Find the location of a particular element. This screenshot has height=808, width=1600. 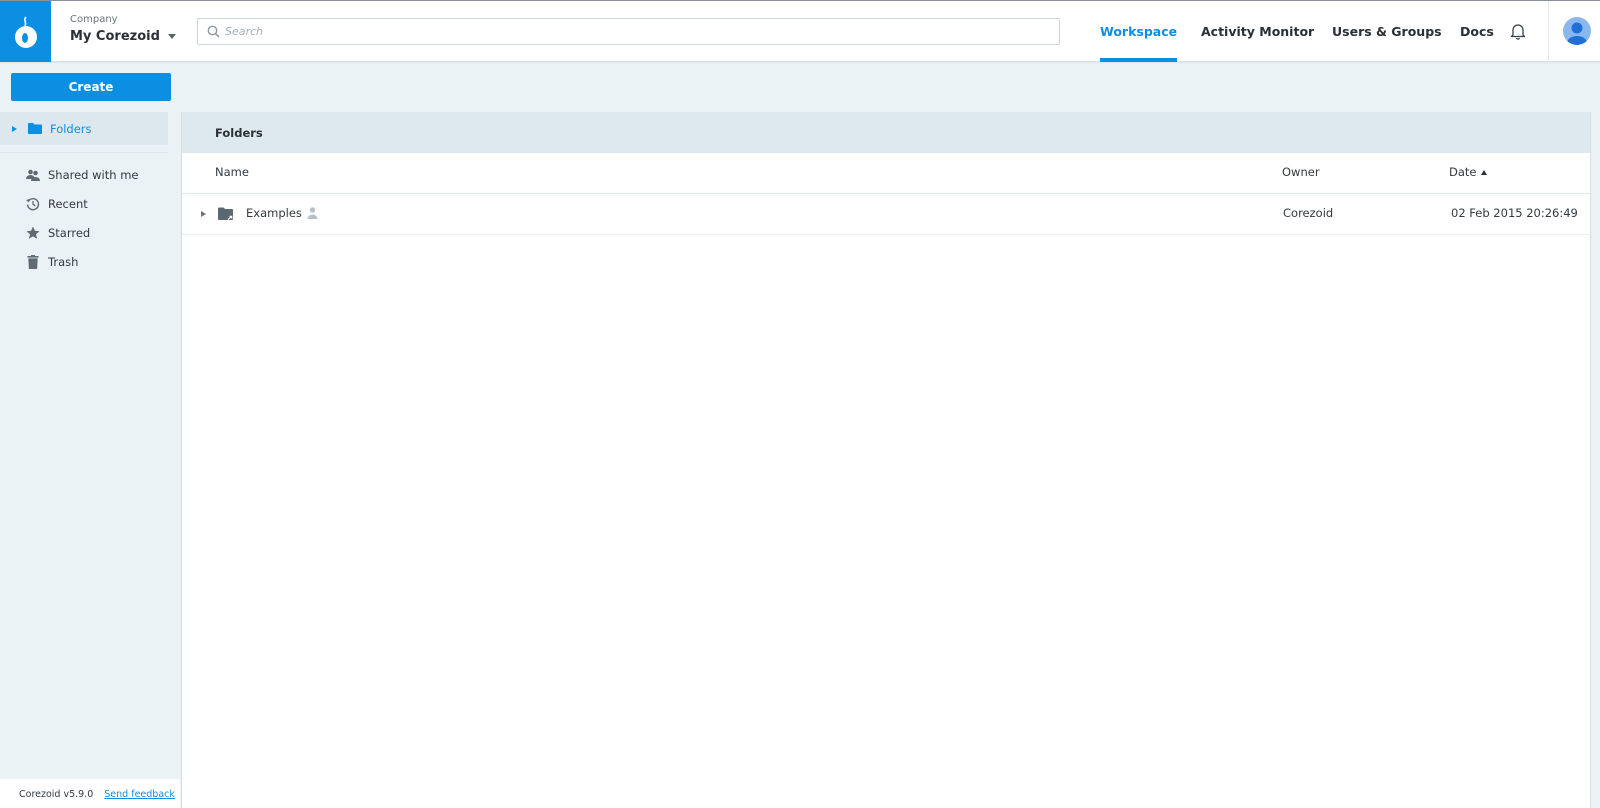

shared-folder-icon is located at coordinates (225, 213).